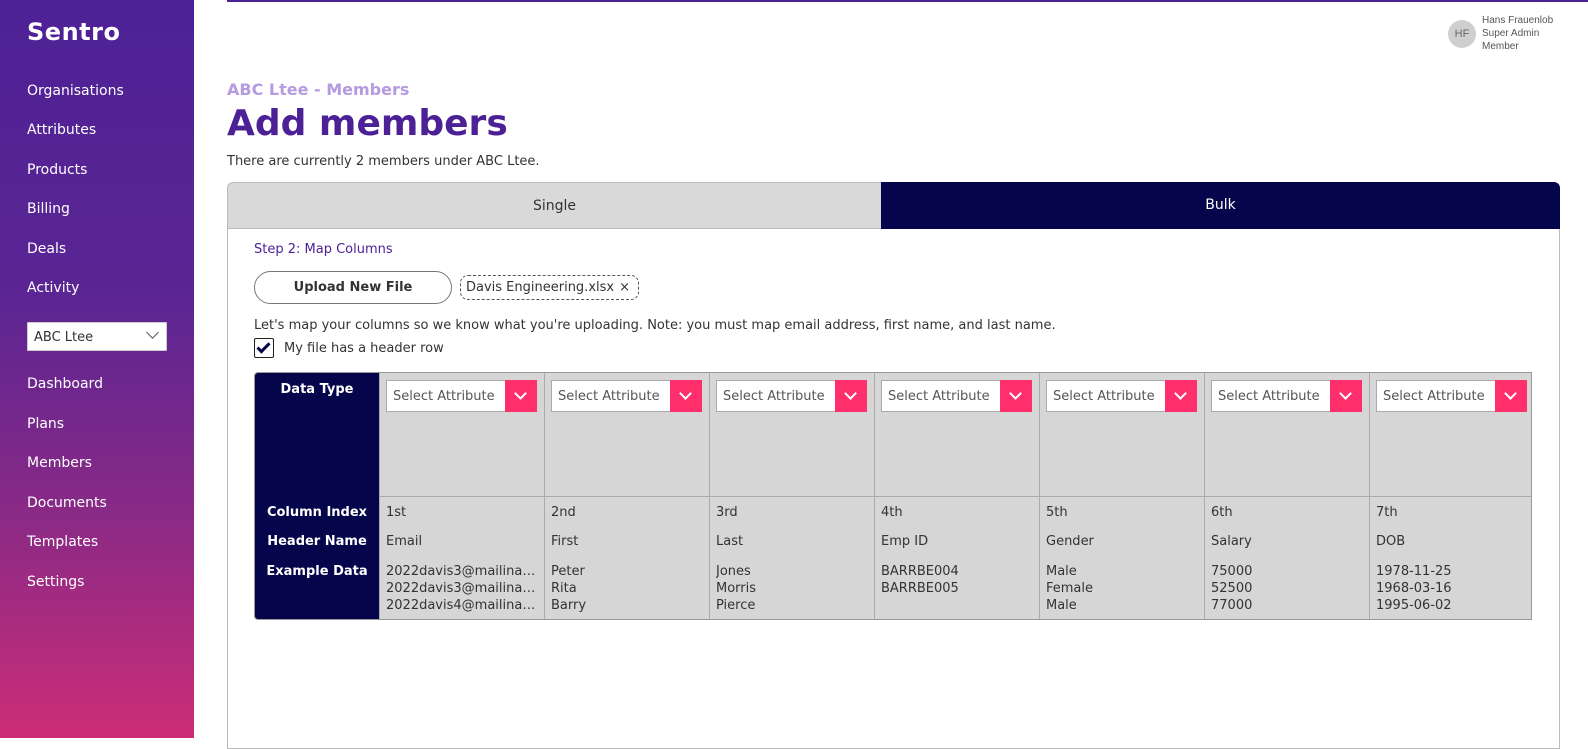 The width and height of the screenshot is (1588, 749). What do you see at coordinates (353, 287) in the screenshot?
I see `upload-new-file-button: Upload New File` at bounding box center [353, 287].